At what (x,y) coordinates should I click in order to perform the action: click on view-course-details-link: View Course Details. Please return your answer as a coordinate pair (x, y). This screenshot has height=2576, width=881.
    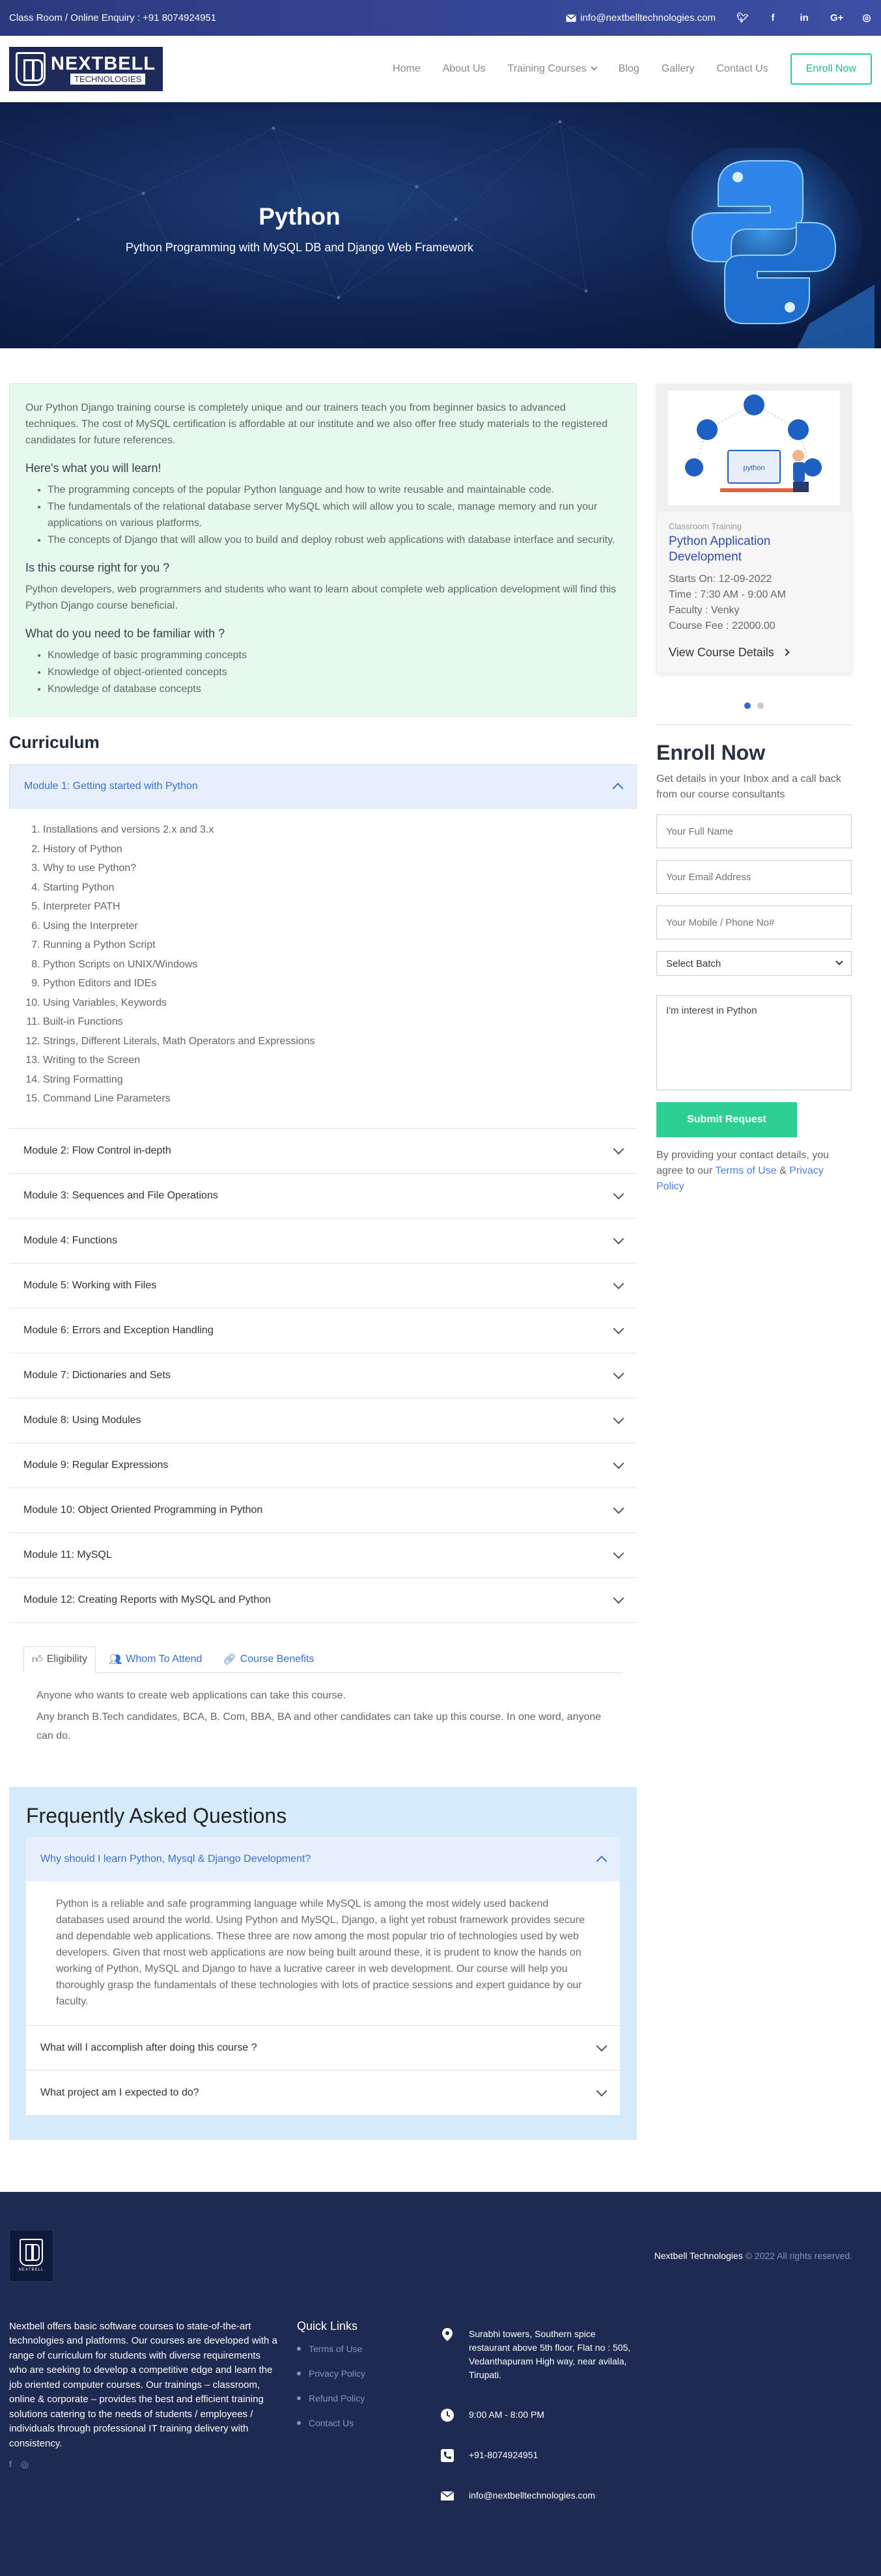
    Looking at the image, I should click on (754, 652).